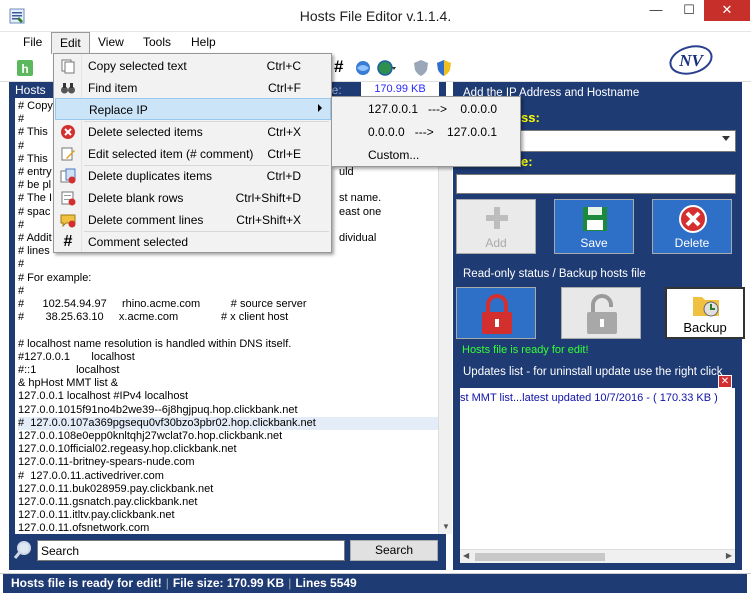 The image size is (751, 601). Describe the element at coordinates (729, 555) in the screenshot. I see `scroll-right-arrow: ▶` at that location.